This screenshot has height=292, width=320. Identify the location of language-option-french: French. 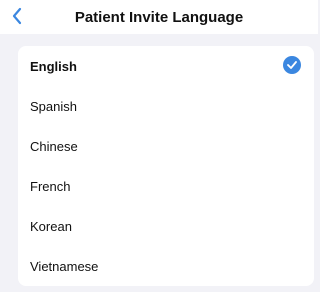
(166, 186).